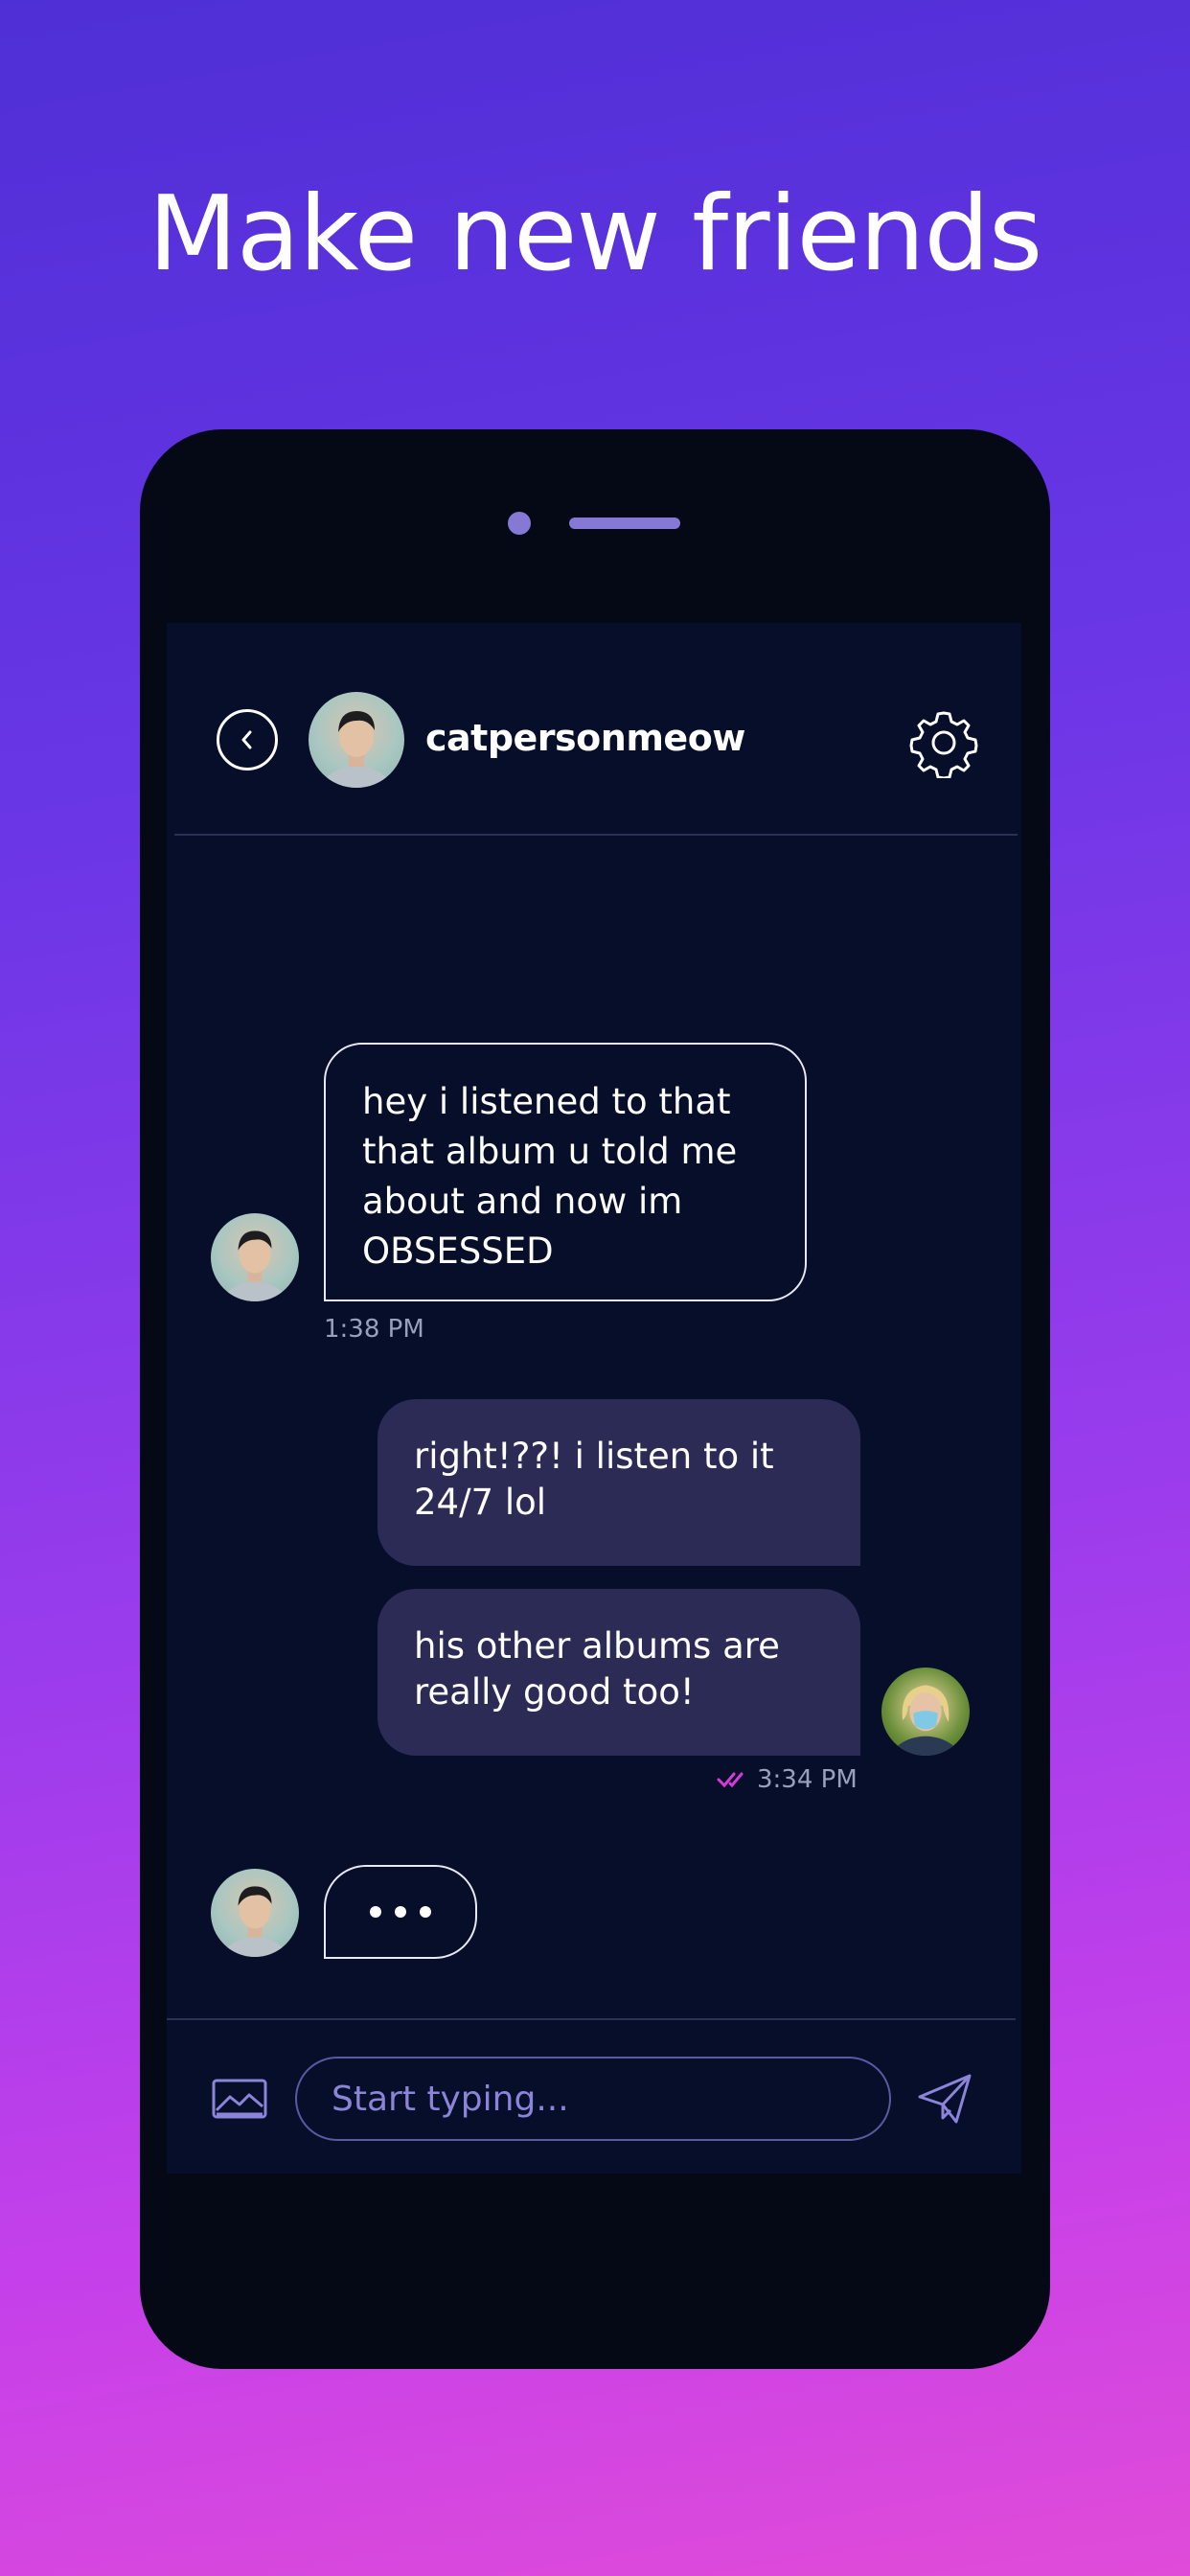 The image size is (1190, 2576). I want to click on message-timestamp: 3:34 PM, so click(808, 1779).